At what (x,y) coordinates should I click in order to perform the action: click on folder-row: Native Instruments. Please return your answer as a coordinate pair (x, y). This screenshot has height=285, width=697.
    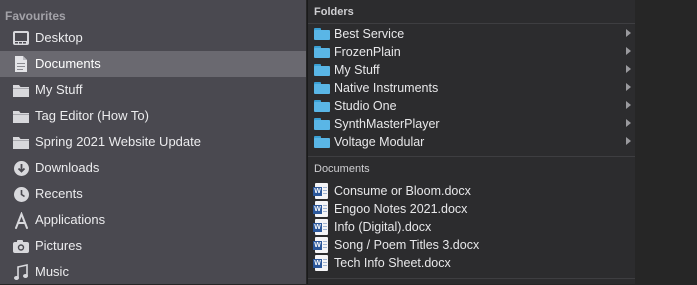
    Looking at the image, I should click on (471, 88).